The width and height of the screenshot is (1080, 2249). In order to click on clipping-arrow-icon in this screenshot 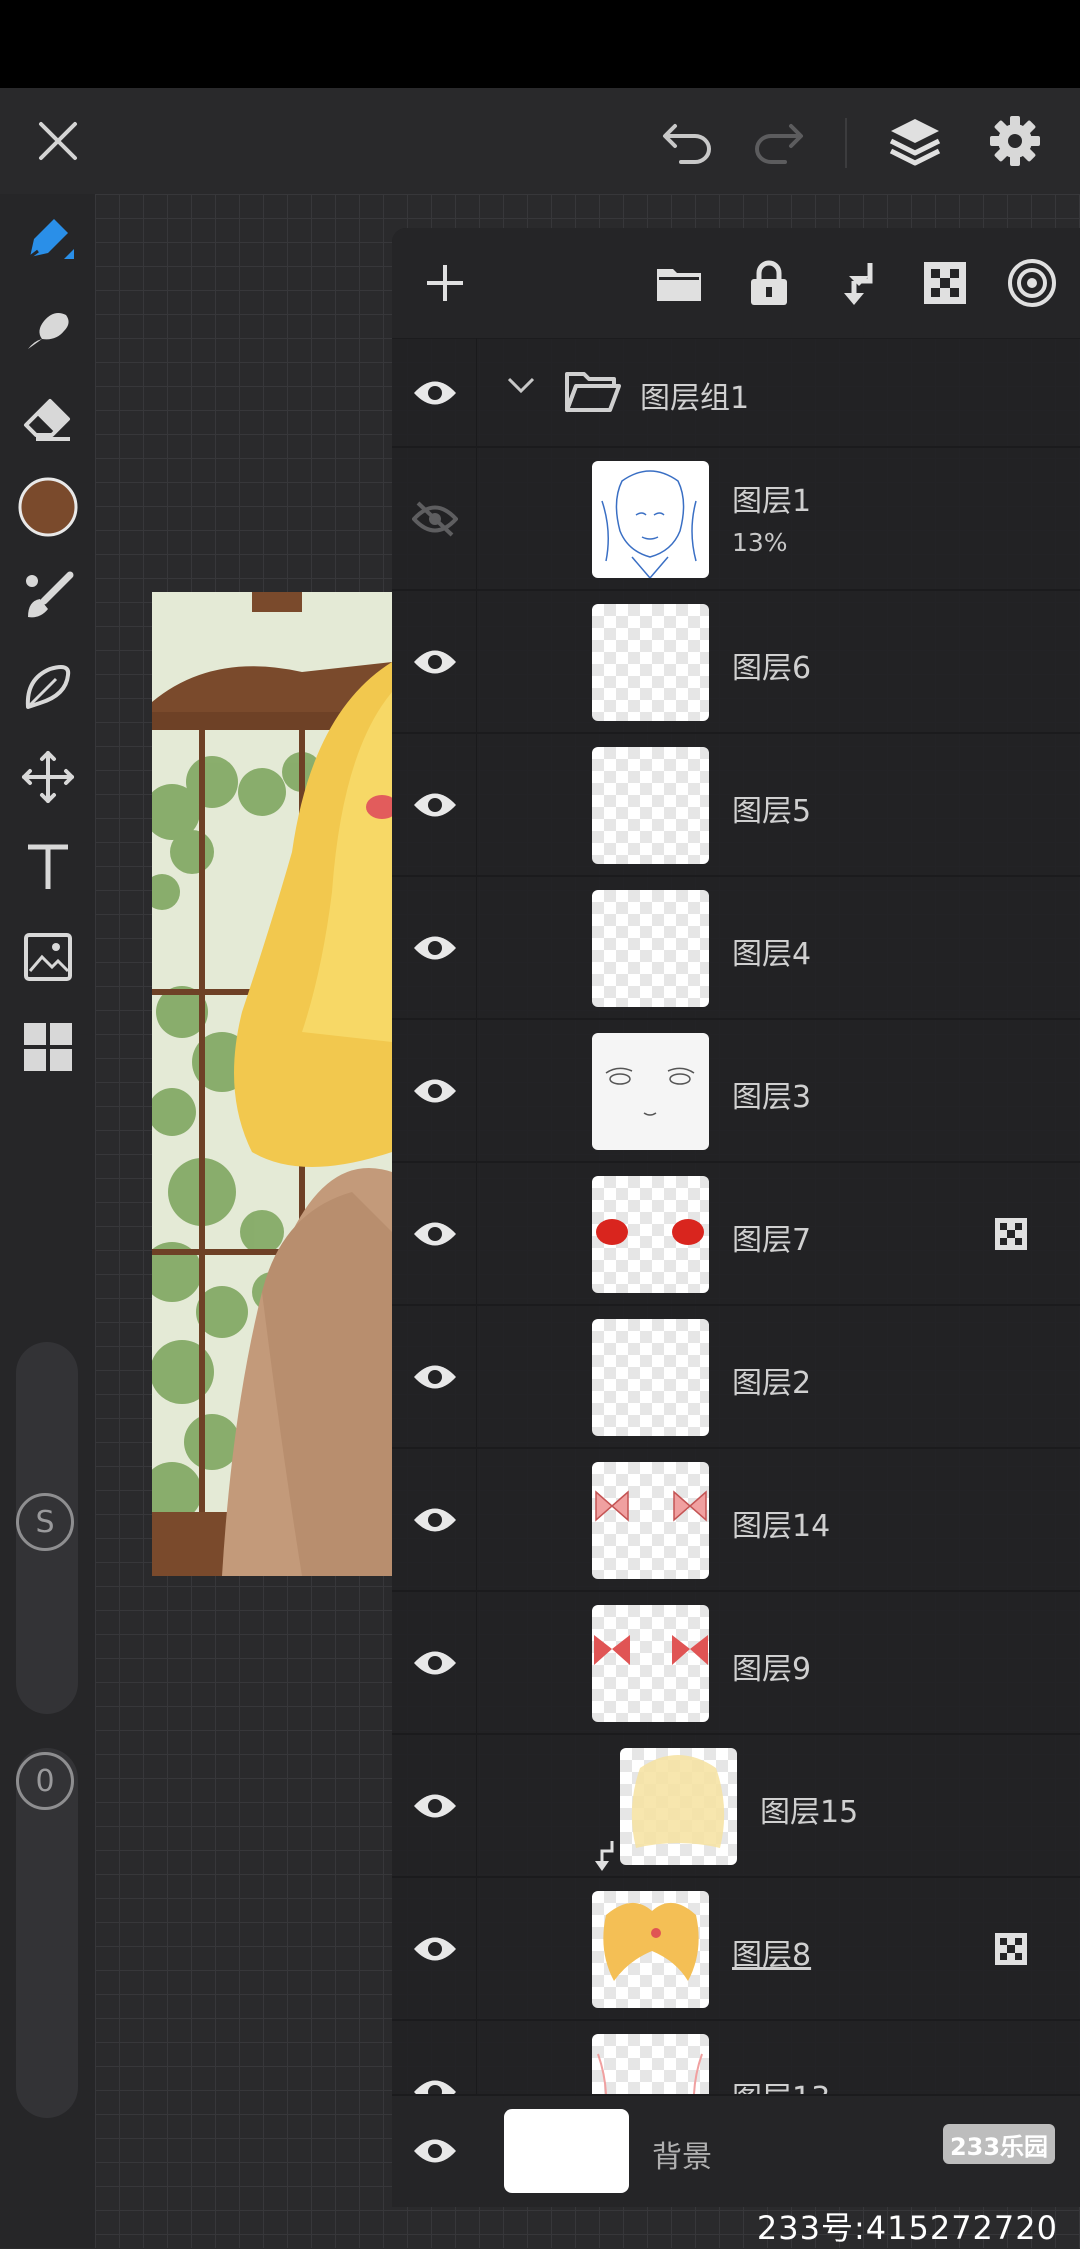, I will do `click(605, 1859)`.